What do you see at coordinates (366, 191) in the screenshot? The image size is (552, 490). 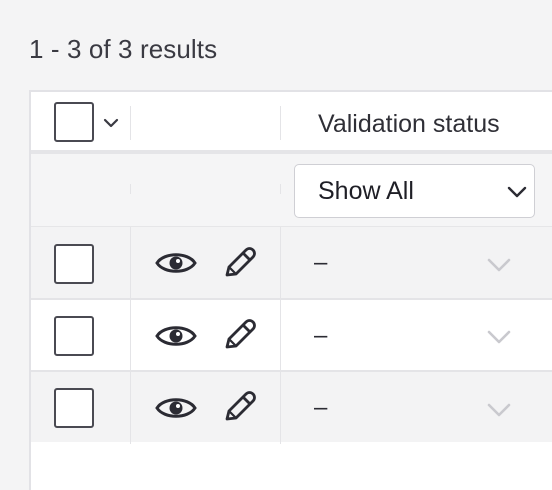 I see `filter-selected-value: Show All` at bounding box center [366, 191].